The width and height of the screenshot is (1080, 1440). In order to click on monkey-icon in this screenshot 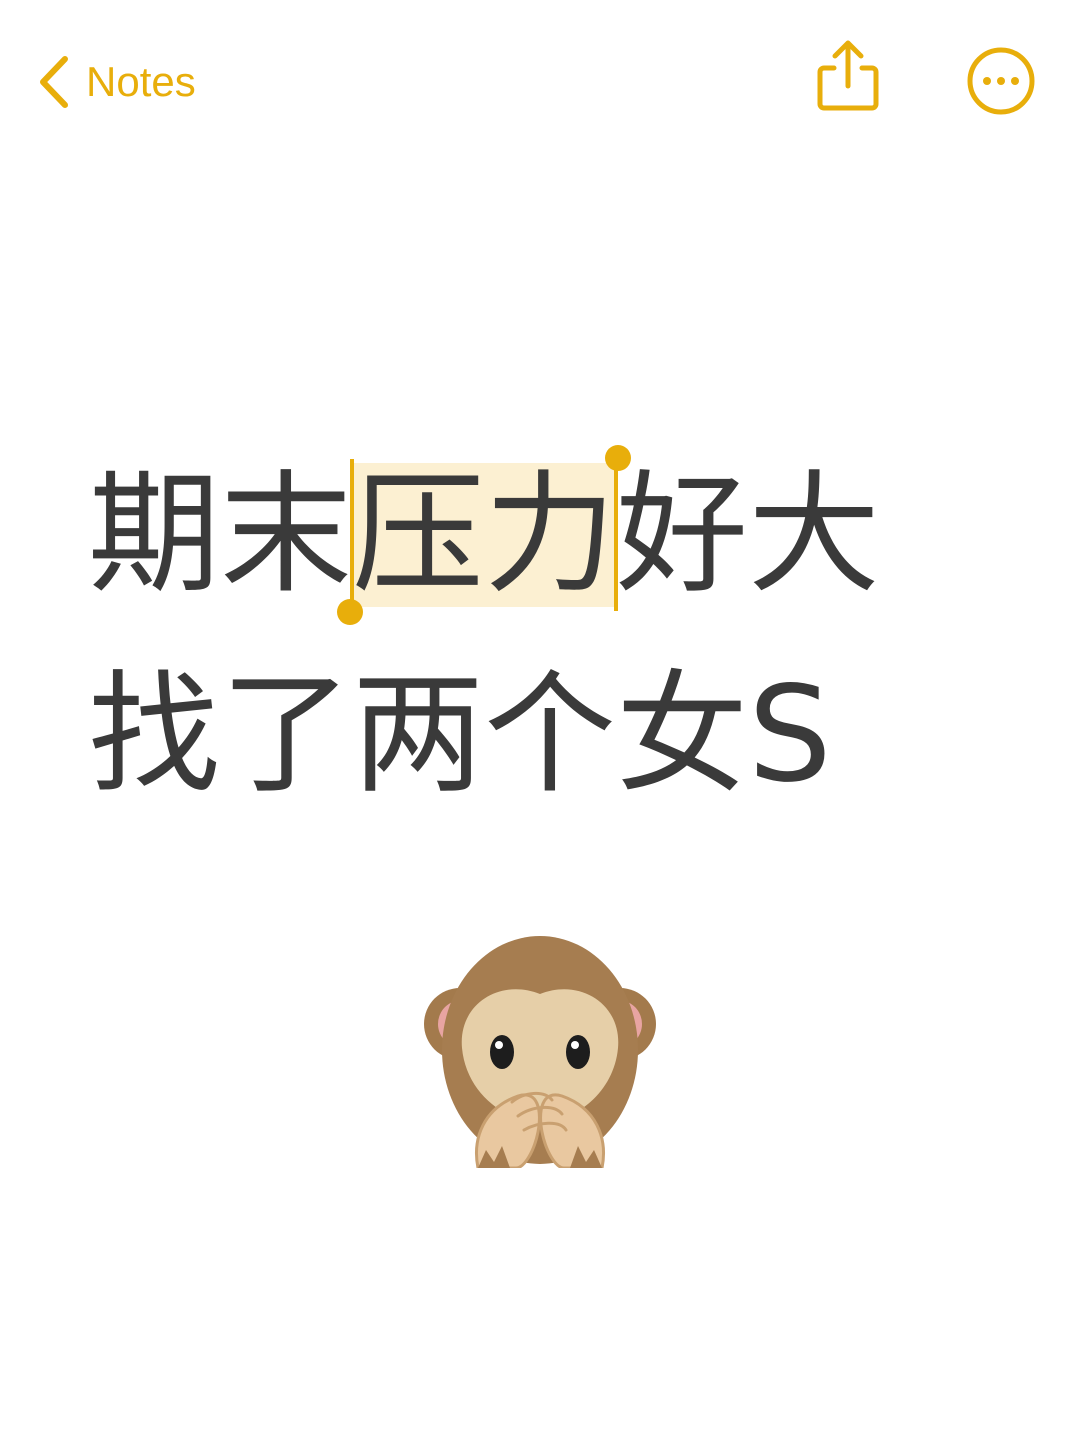, I will do `click(540, 1053)`.